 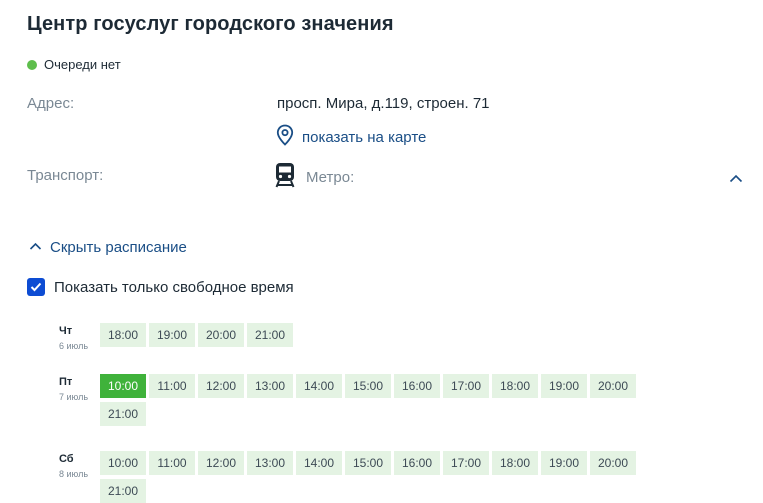 I want to click on hide-schedule-toggle: Скрыть расписание, so click(x=108, y=247).